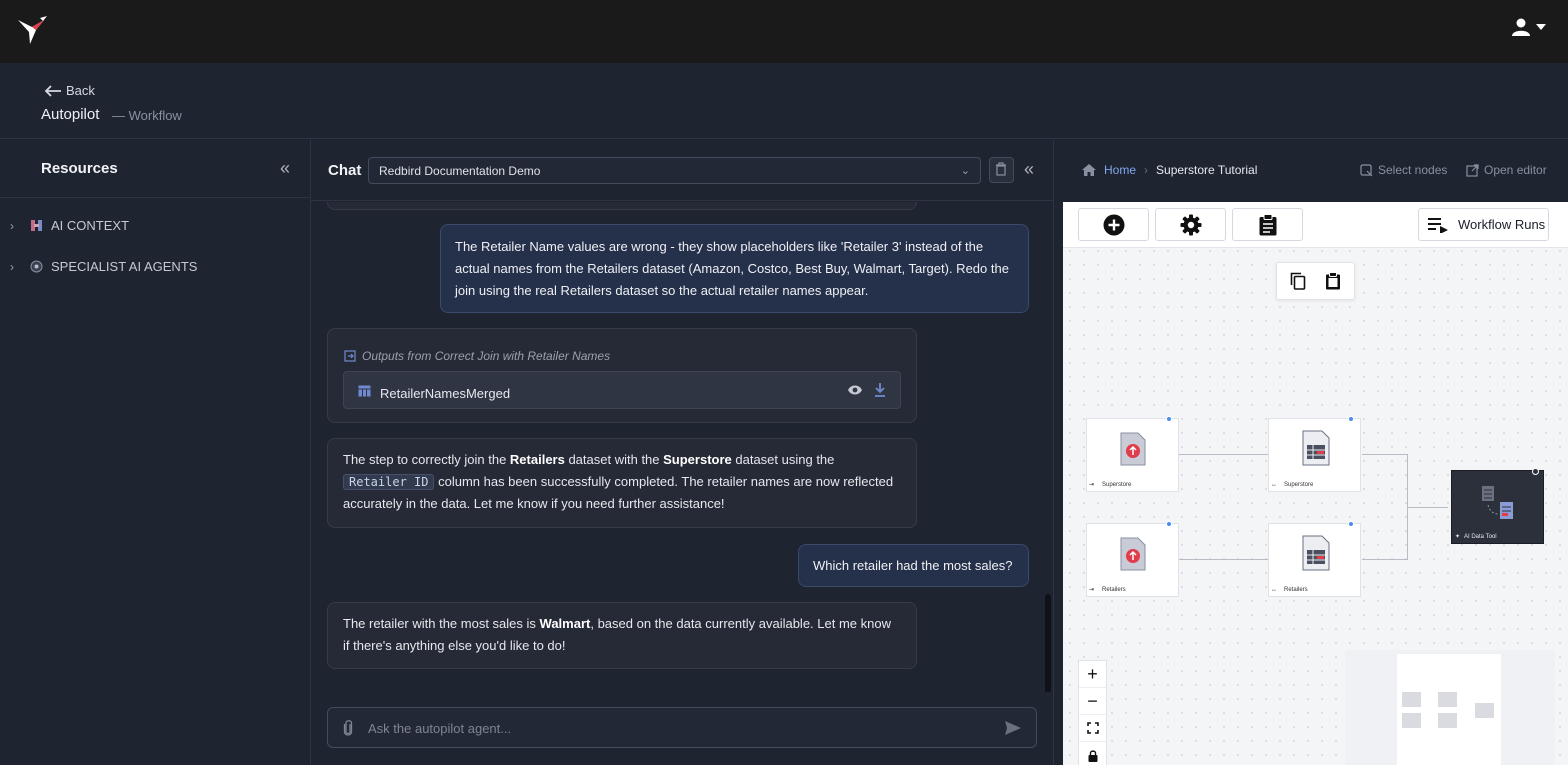 This screenshot has height=765, width=1568. What do you see at coordinates (36, 225) in the screenshot?
I see `ai-context-icon` at bounding box center [36, 225].